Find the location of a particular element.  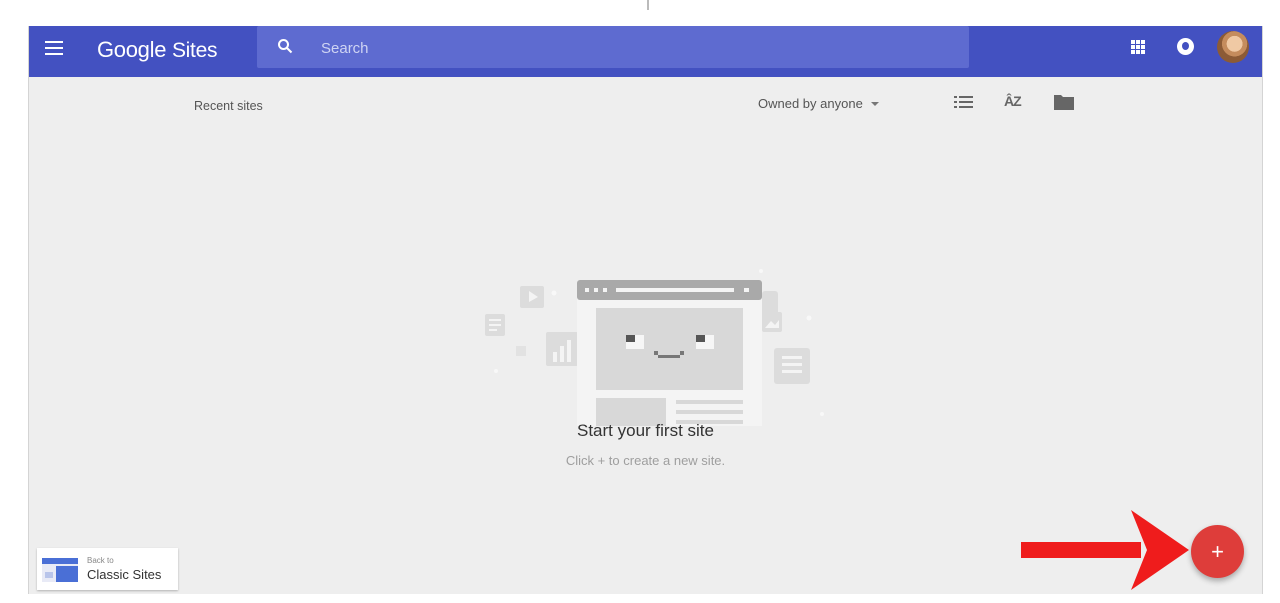

create-site-button: + is located at coordinates (1217, 551).